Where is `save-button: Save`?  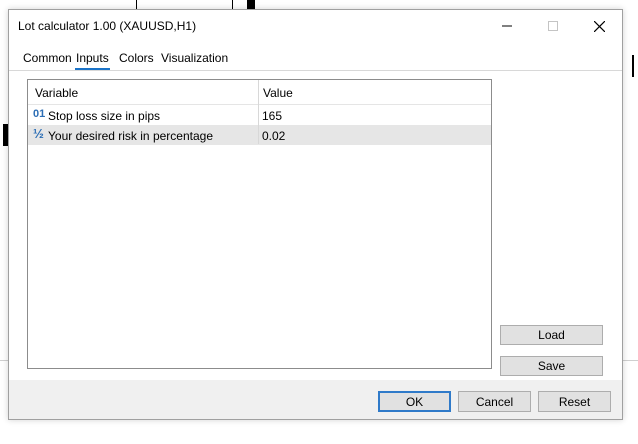
save-button: Save is located at coordinates (551, 366).